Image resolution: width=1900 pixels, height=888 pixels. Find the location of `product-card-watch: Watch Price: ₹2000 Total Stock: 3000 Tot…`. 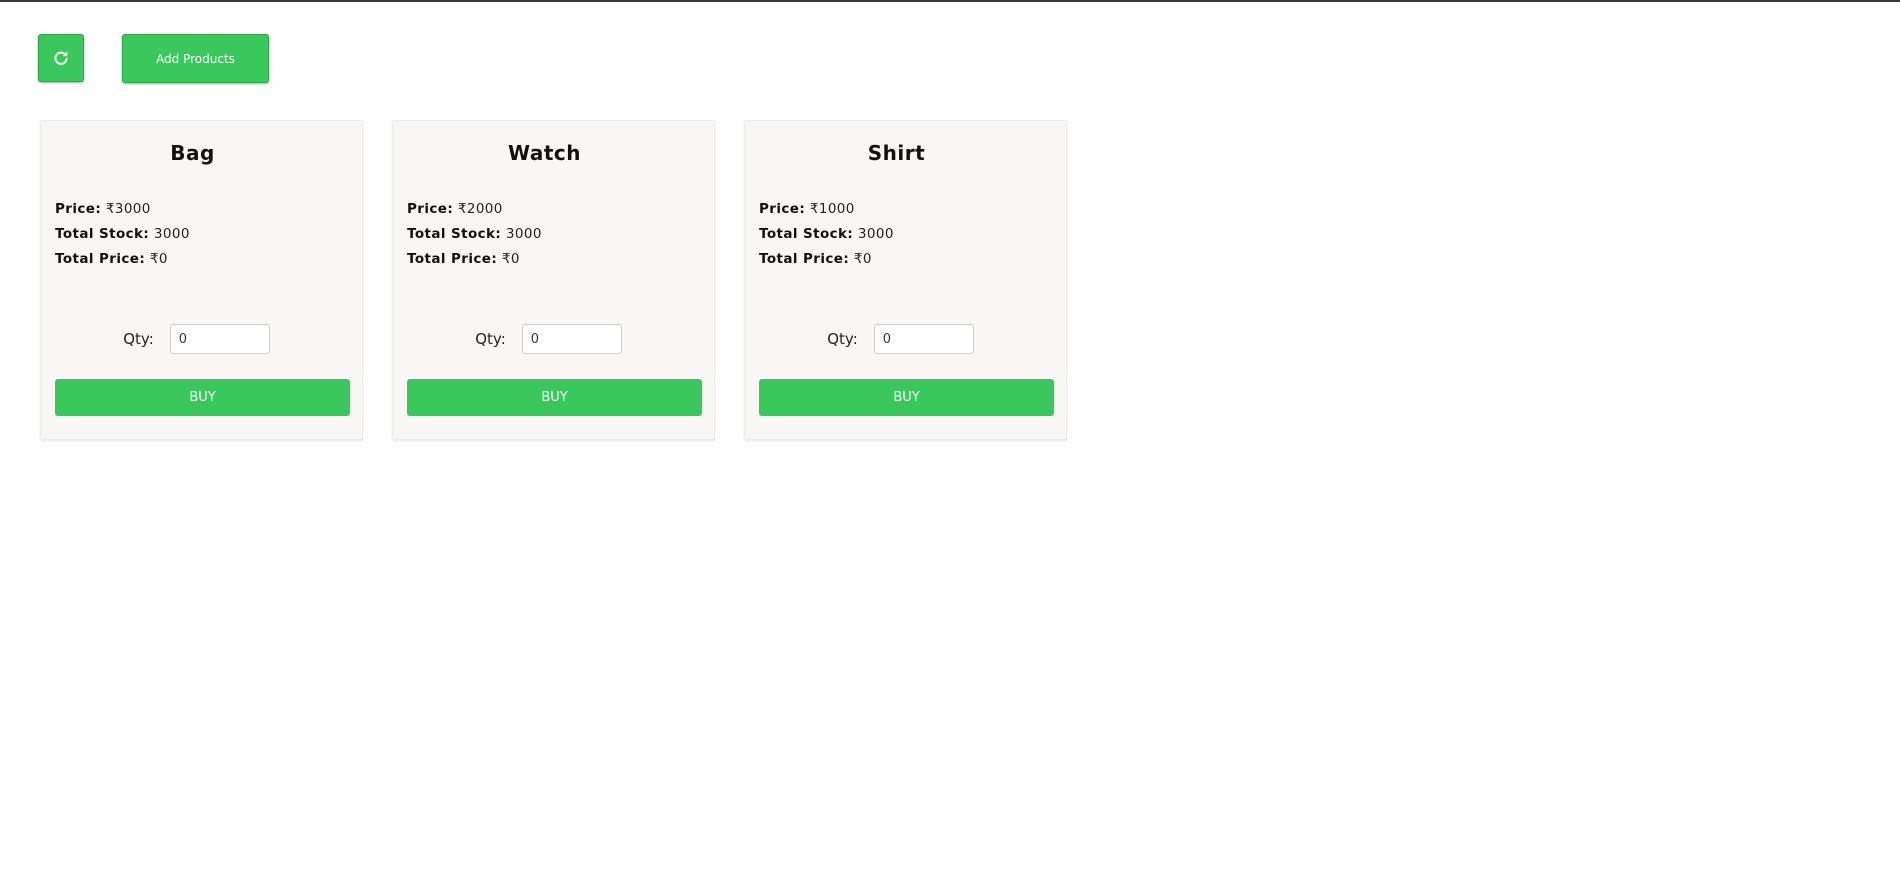

product-card-watch: Watch Price: ₹2000 Total Stock: 3000 Tot… is located at coordinates (553, 280).